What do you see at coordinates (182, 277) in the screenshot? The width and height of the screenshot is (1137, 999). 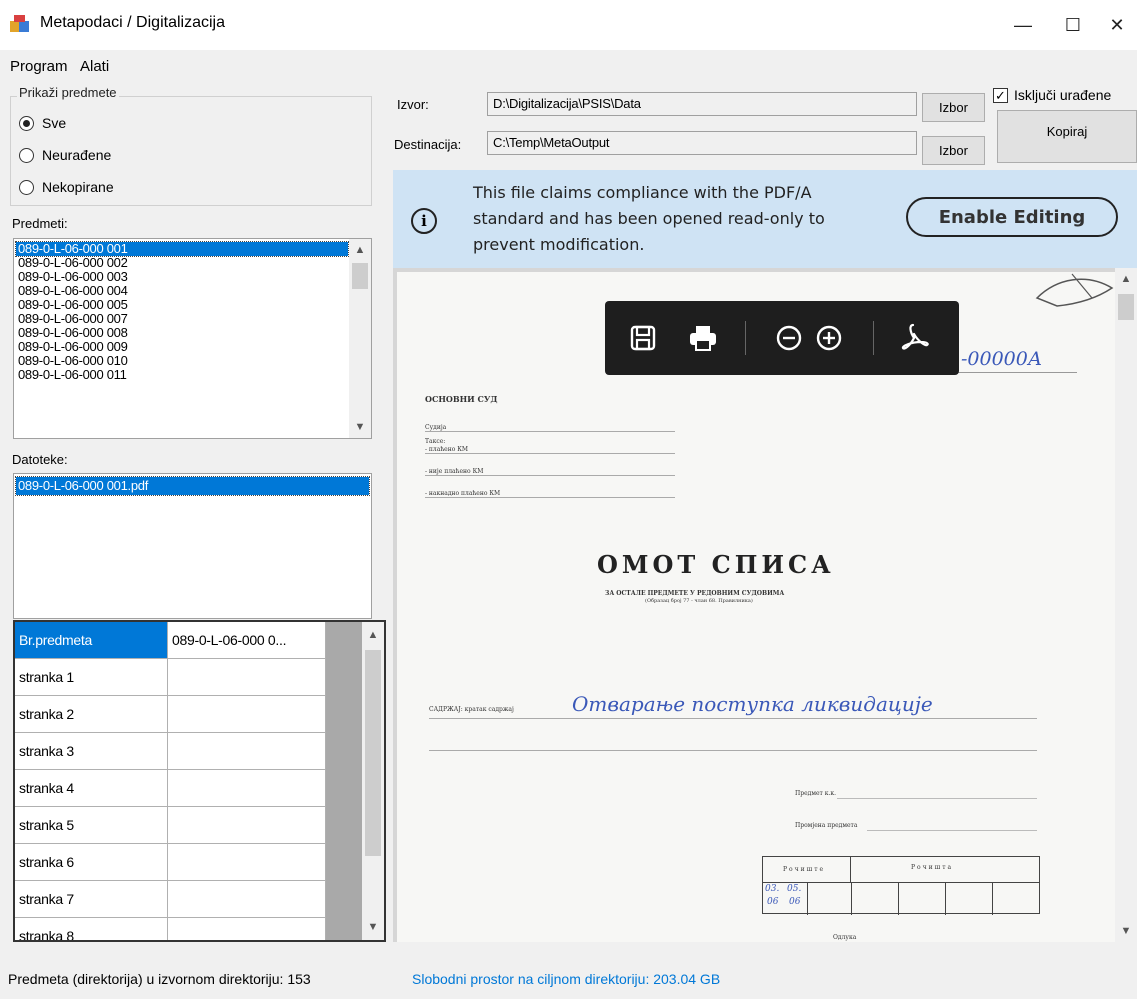 I see `list-item: 089-0-L-06-000 003` at bounding box center [182, 277].